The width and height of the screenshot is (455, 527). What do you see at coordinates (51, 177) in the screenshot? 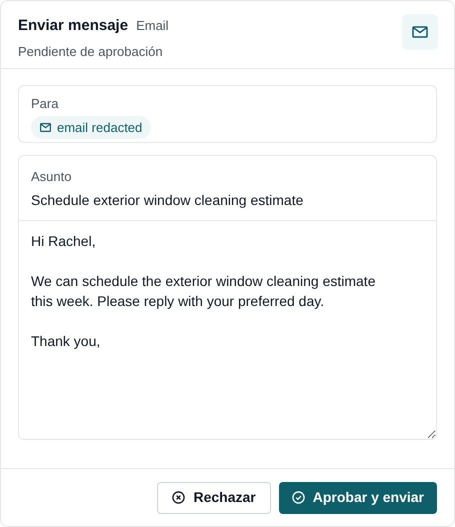
I see `subject-label: Asunto` at bounding box center [51, 177].